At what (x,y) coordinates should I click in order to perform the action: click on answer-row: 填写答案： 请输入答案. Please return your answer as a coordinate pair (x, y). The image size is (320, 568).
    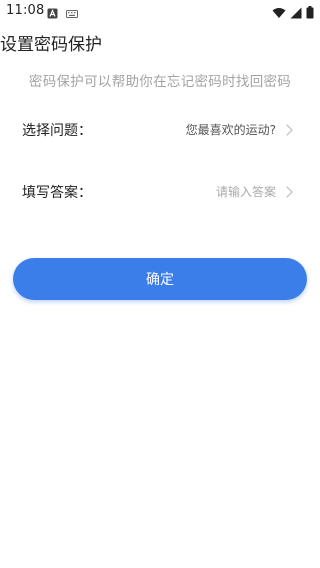
    Looking at the image, I should click on (160, 191).